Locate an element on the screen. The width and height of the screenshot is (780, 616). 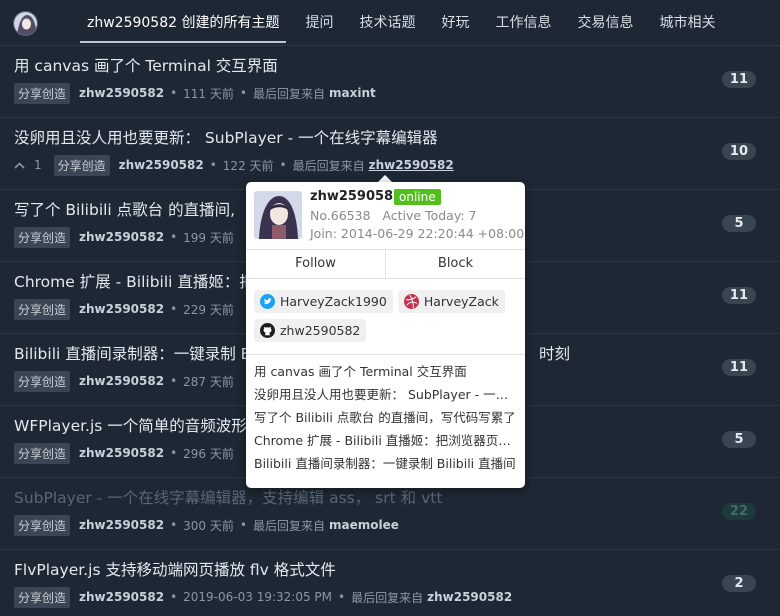
join-date: Join: 2014-06-29 22:20:44 +08:00 is located at coordinates (417, 233).